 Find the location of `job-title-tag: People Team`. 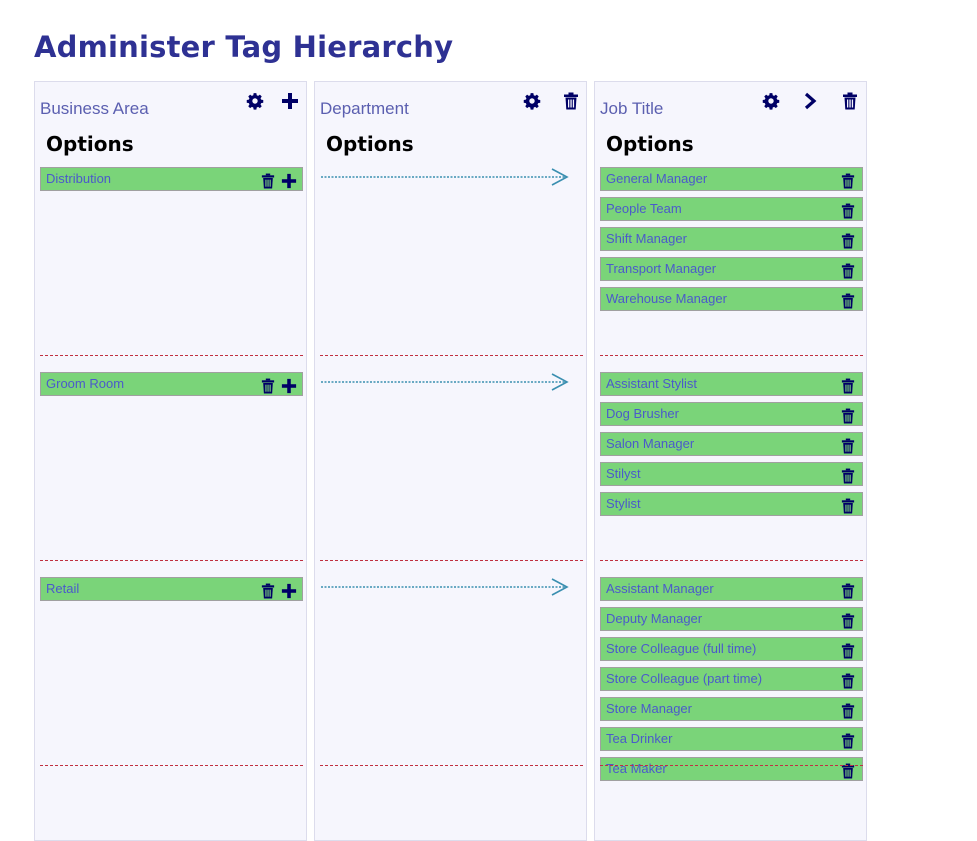

job-title-tag: People Team is located at coordinates (731, 209).